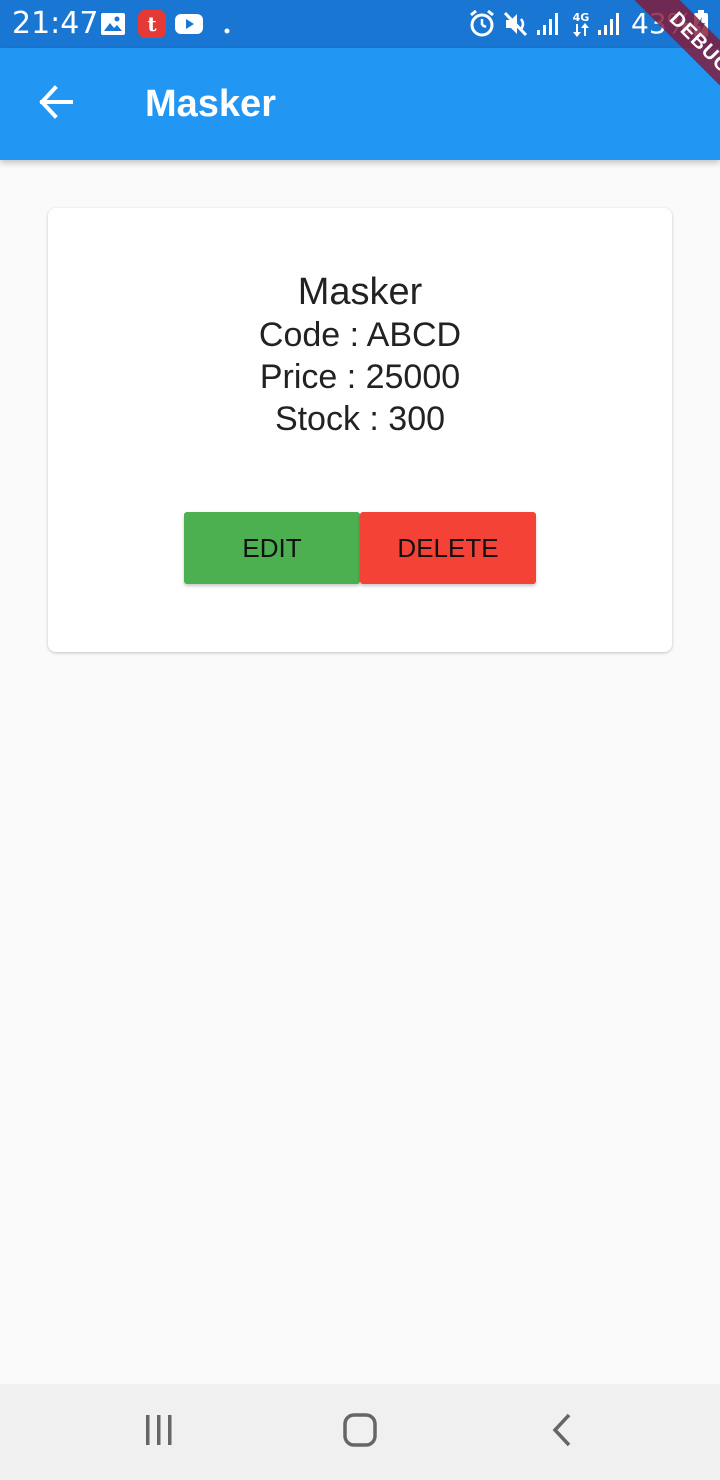 The height and width of the screenshot is (1480, 720). What do you see at coordinates (662, 23) in the screenshot?
I see `battery-percentage: 43%` at bounding box center [662, 23].